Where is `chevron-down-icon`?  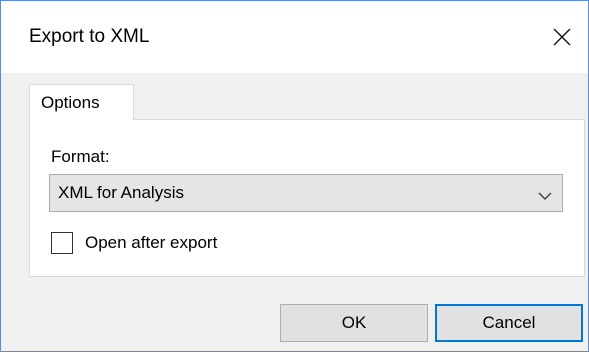 chevron-down-icon is located at coordinates (545, 197).